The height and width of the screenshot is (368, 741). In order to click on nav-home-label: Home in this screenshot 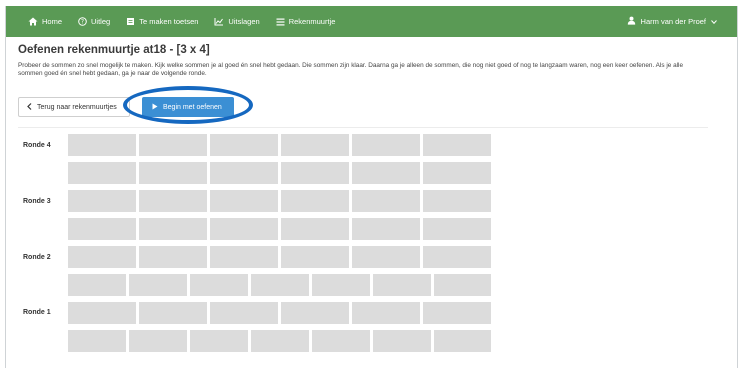, I will do `click(52, 21)`.